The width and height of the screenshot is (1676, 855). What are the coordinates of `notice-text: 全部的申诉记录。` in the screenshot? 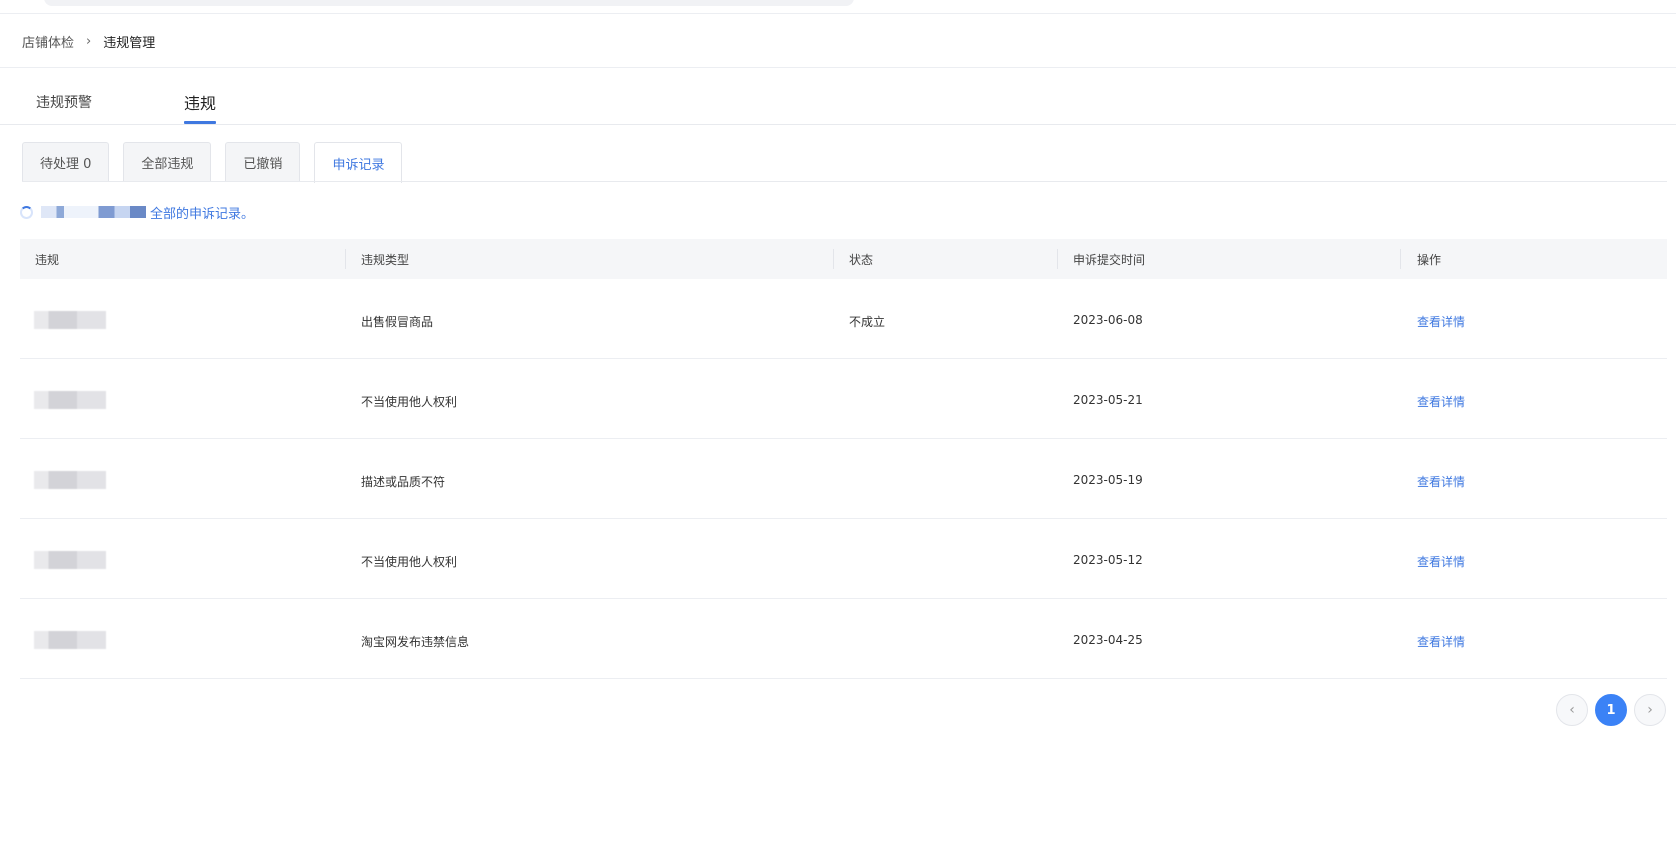 It's located at (202, 214).